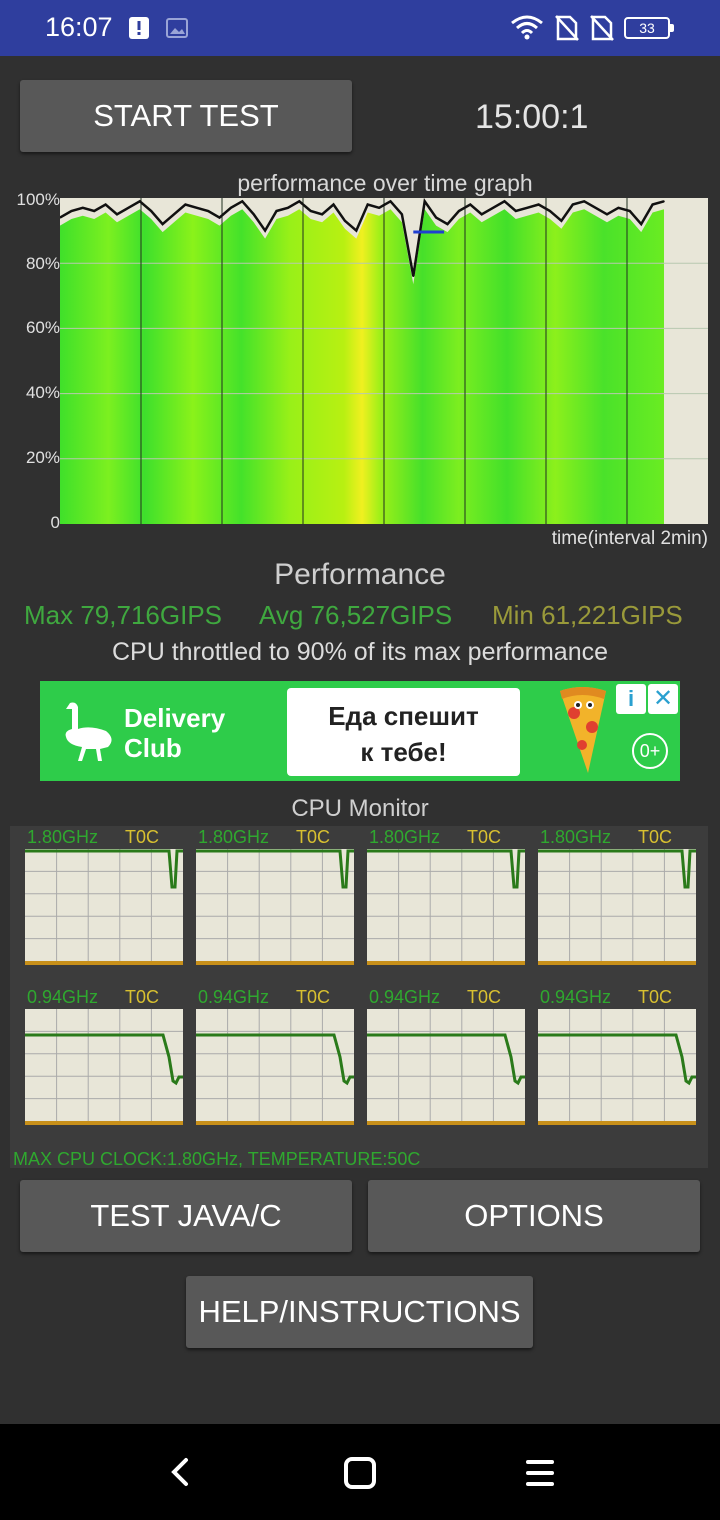 The height and width of the screenshot is (1520, 720). I want to click on cpu-monitor-title: CPU Monitor, so click(360, 808).